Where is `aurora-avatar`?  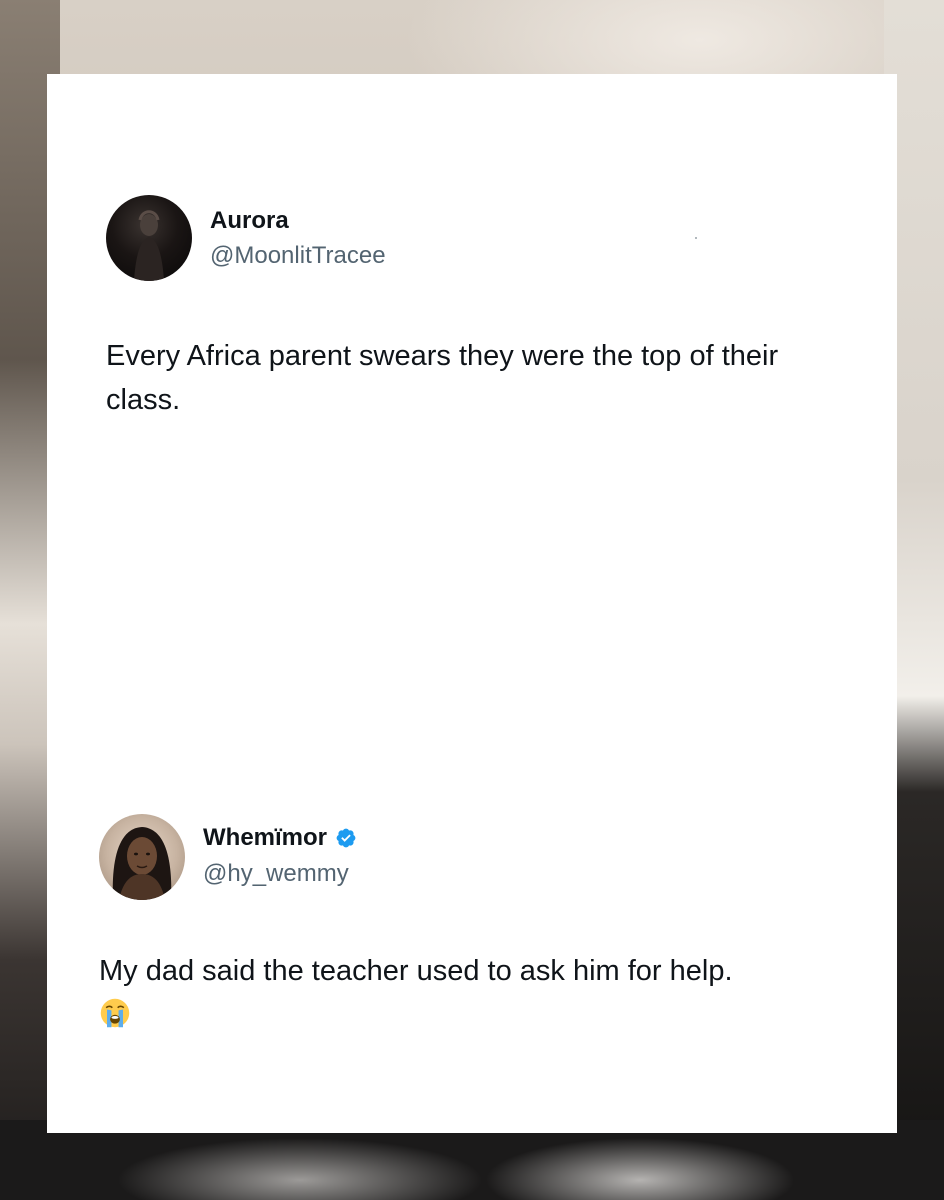
aurora-avatar is located at coordinates (149, 238).